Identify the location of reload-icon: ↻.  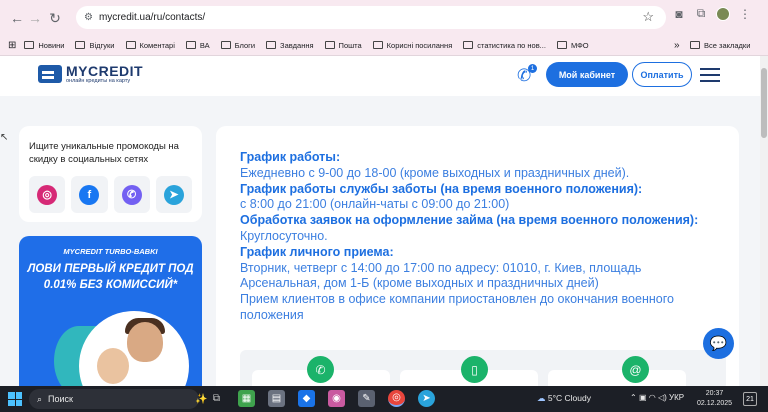
(55, 18).